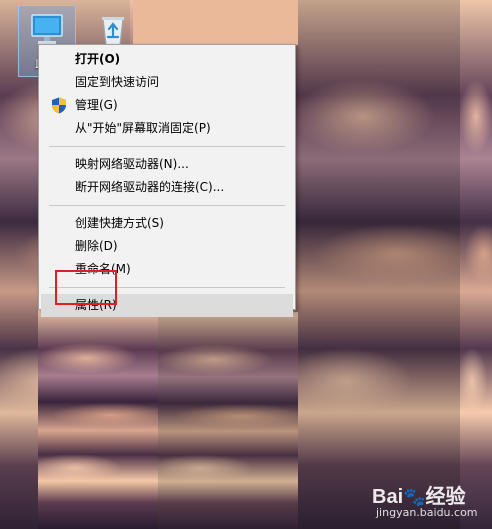  I want to click on baidu-jingyan-watermark: Bai🐾经验 jingyan.baidu.com, so click(431, 503).